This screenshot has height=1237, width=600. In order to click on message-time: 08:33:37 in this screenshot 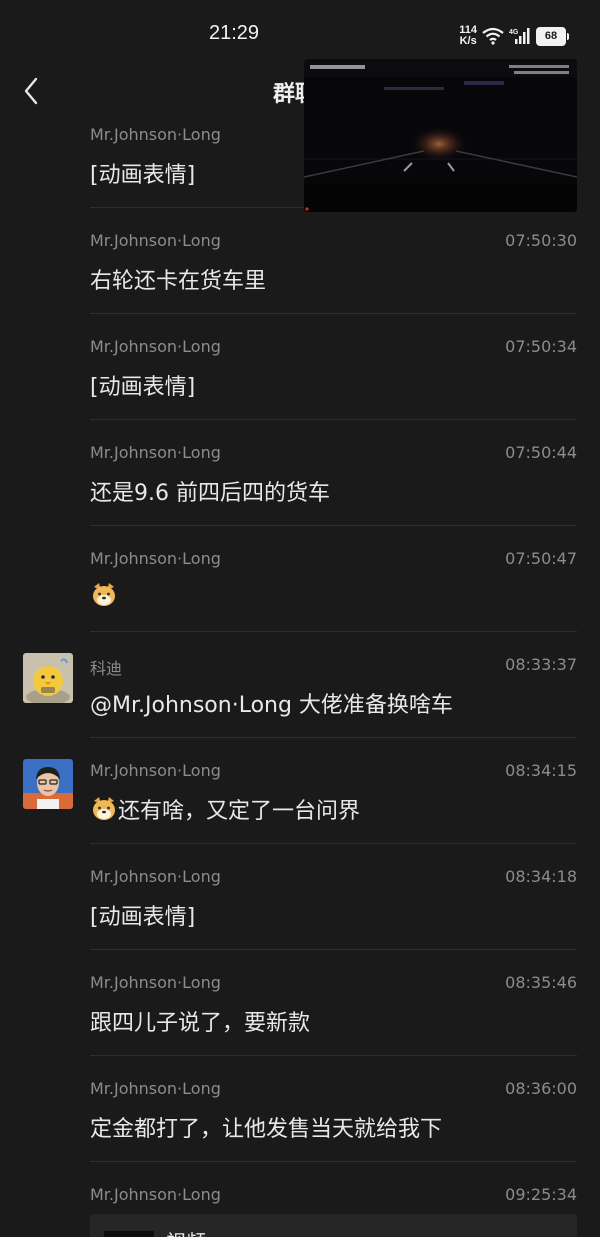, I will do `click(541, 664)`.